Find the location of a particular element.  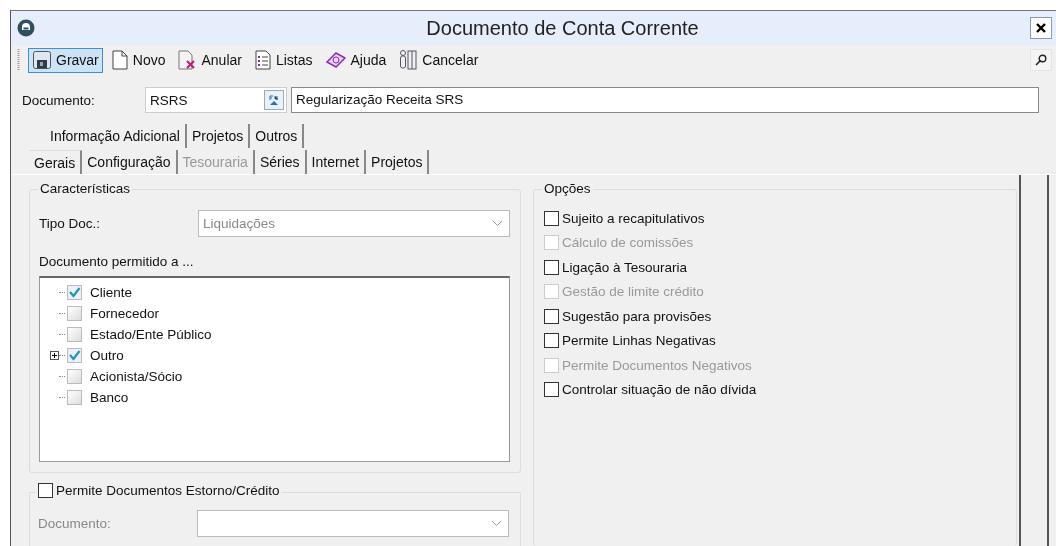

tree-item-label: Acionista/Sócio is located at coordinates (136, 376).